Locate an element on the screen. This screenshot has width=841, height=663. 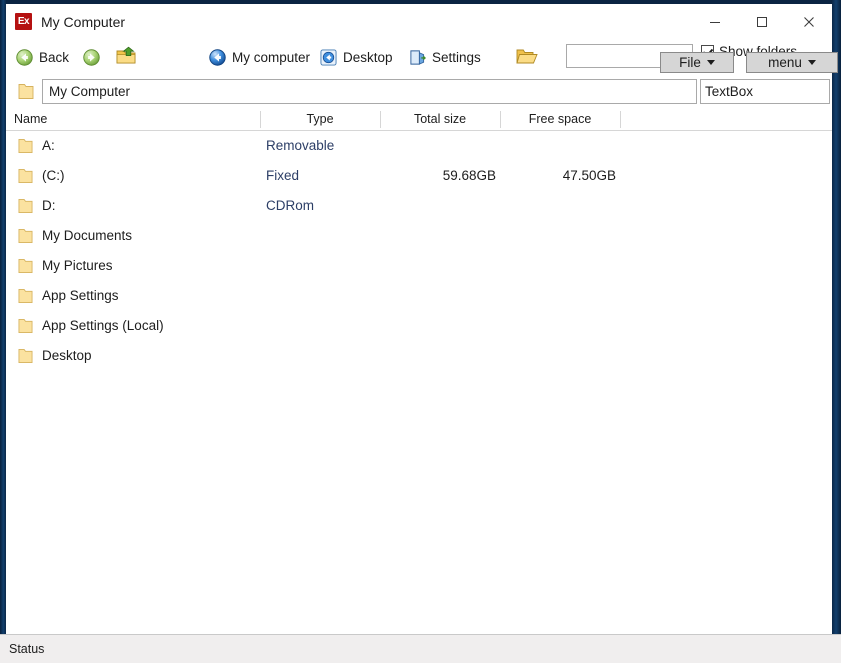
table-row: App Settings is located at coordinates (419, 296).